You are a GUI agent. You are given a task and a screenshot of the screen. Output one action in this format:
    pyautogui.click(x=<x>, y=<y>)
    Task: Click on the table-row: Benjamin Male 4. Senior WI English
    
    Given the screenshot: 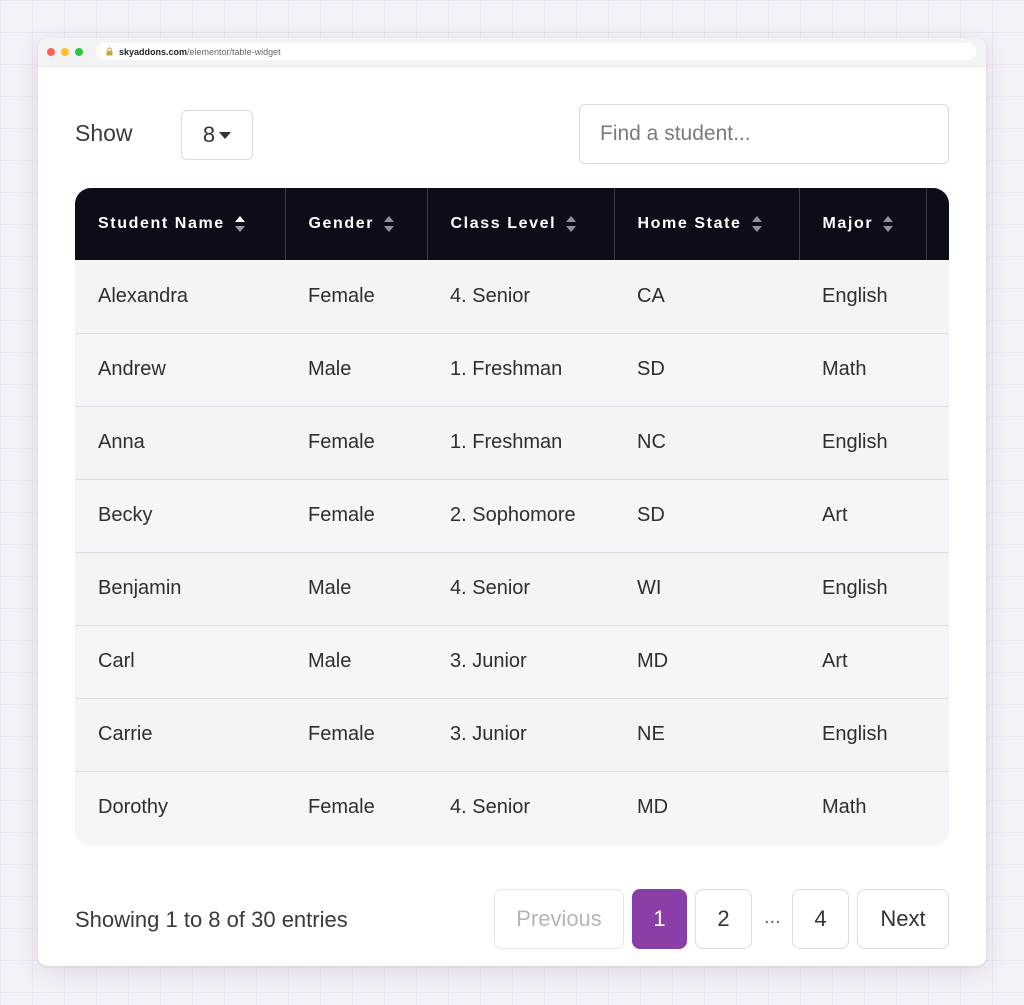 What is the action you would take?
    pyautogui.click(x=512, y=588)
    